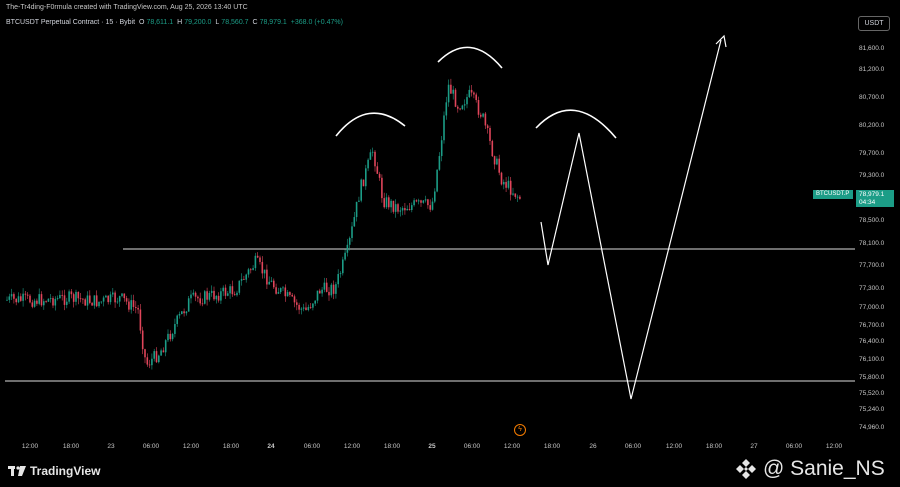 The height and width of the screenshot is (487, 900). I want to click on price-tick: 77,000.0, so click(872, 307).